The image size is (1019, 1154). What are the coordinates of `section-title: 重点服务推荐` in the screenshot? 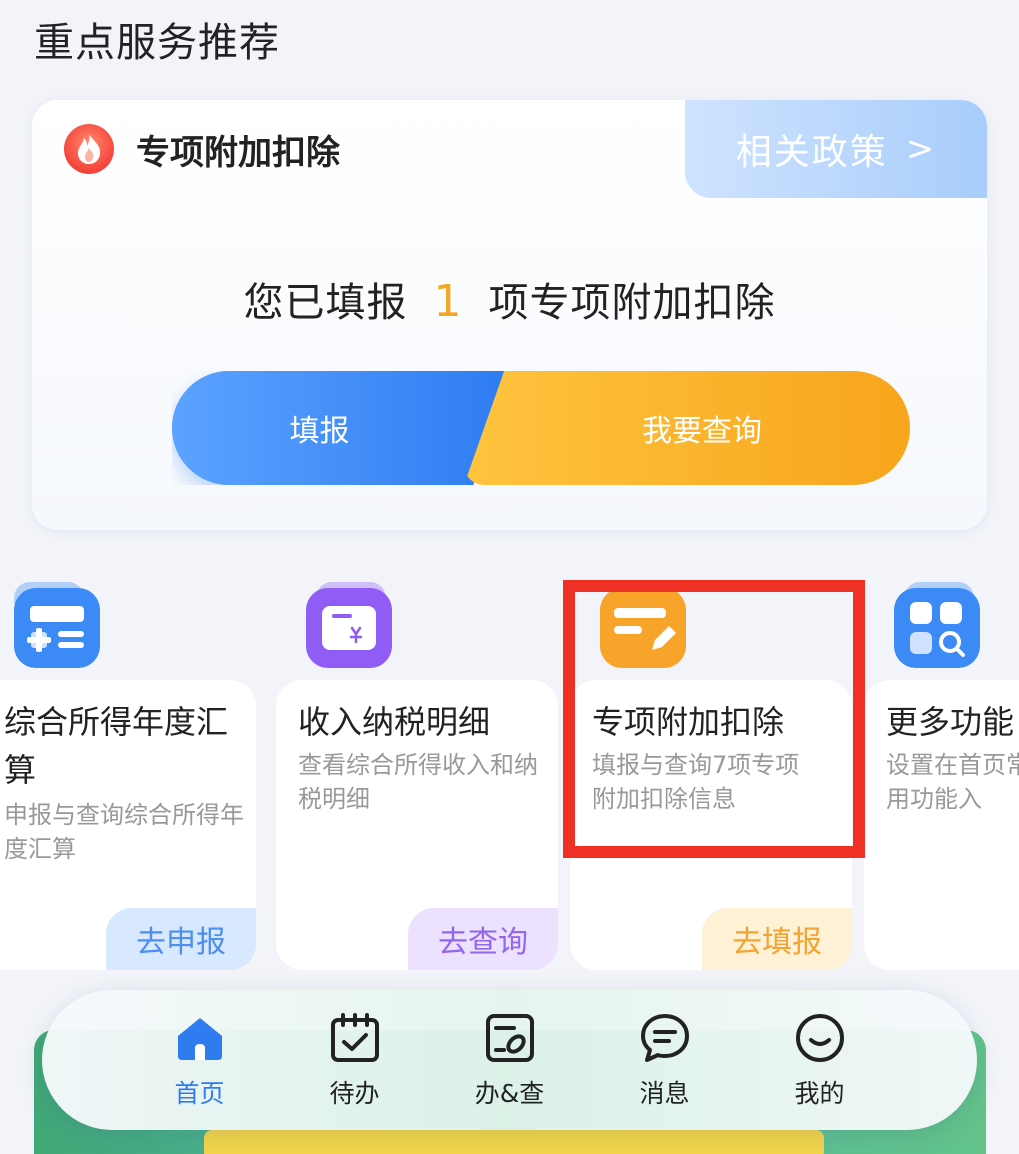 It's located at (157, 43).